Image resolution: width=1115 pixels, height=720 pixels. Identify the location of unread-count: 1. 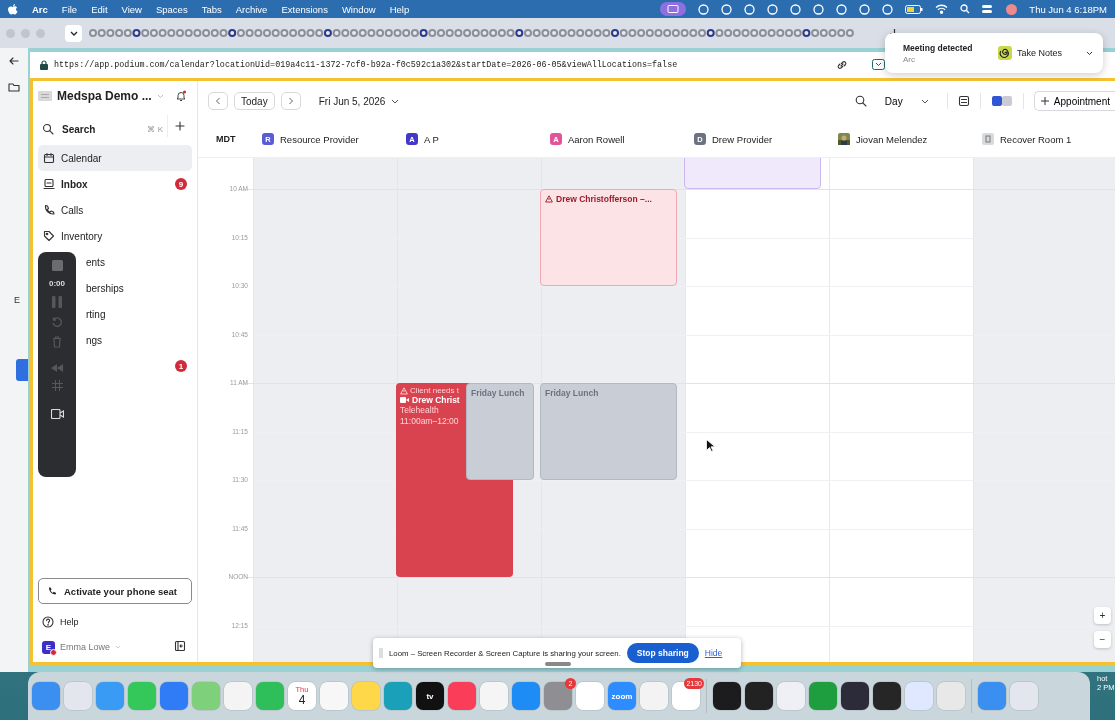
(181, 366).